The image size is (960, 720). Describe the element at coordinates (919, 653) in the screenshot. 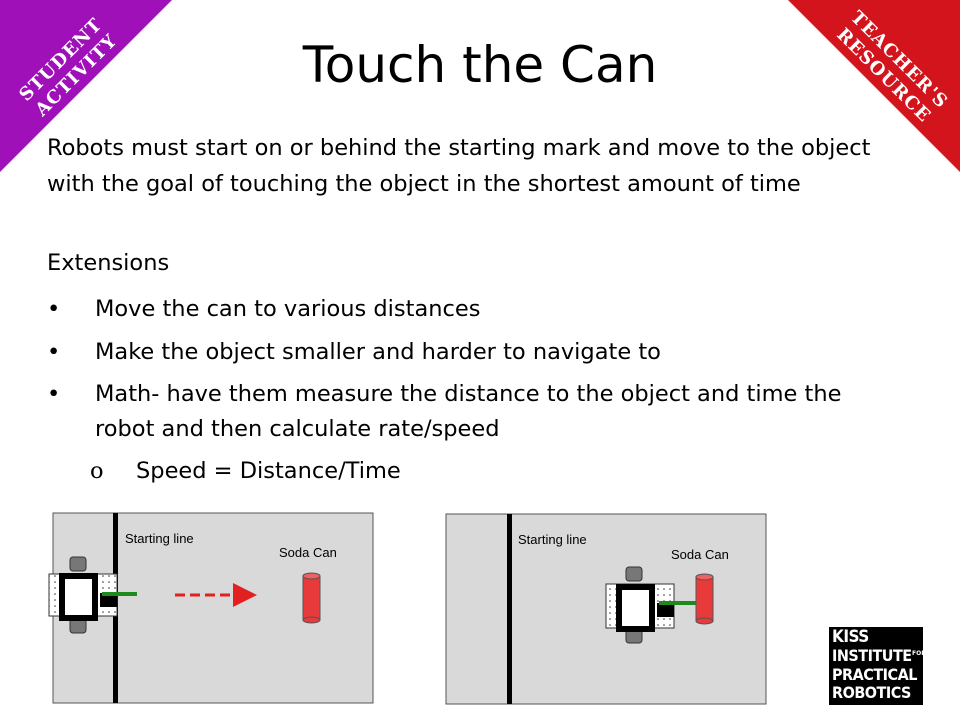

I see `logo-for: FOR` at that location.